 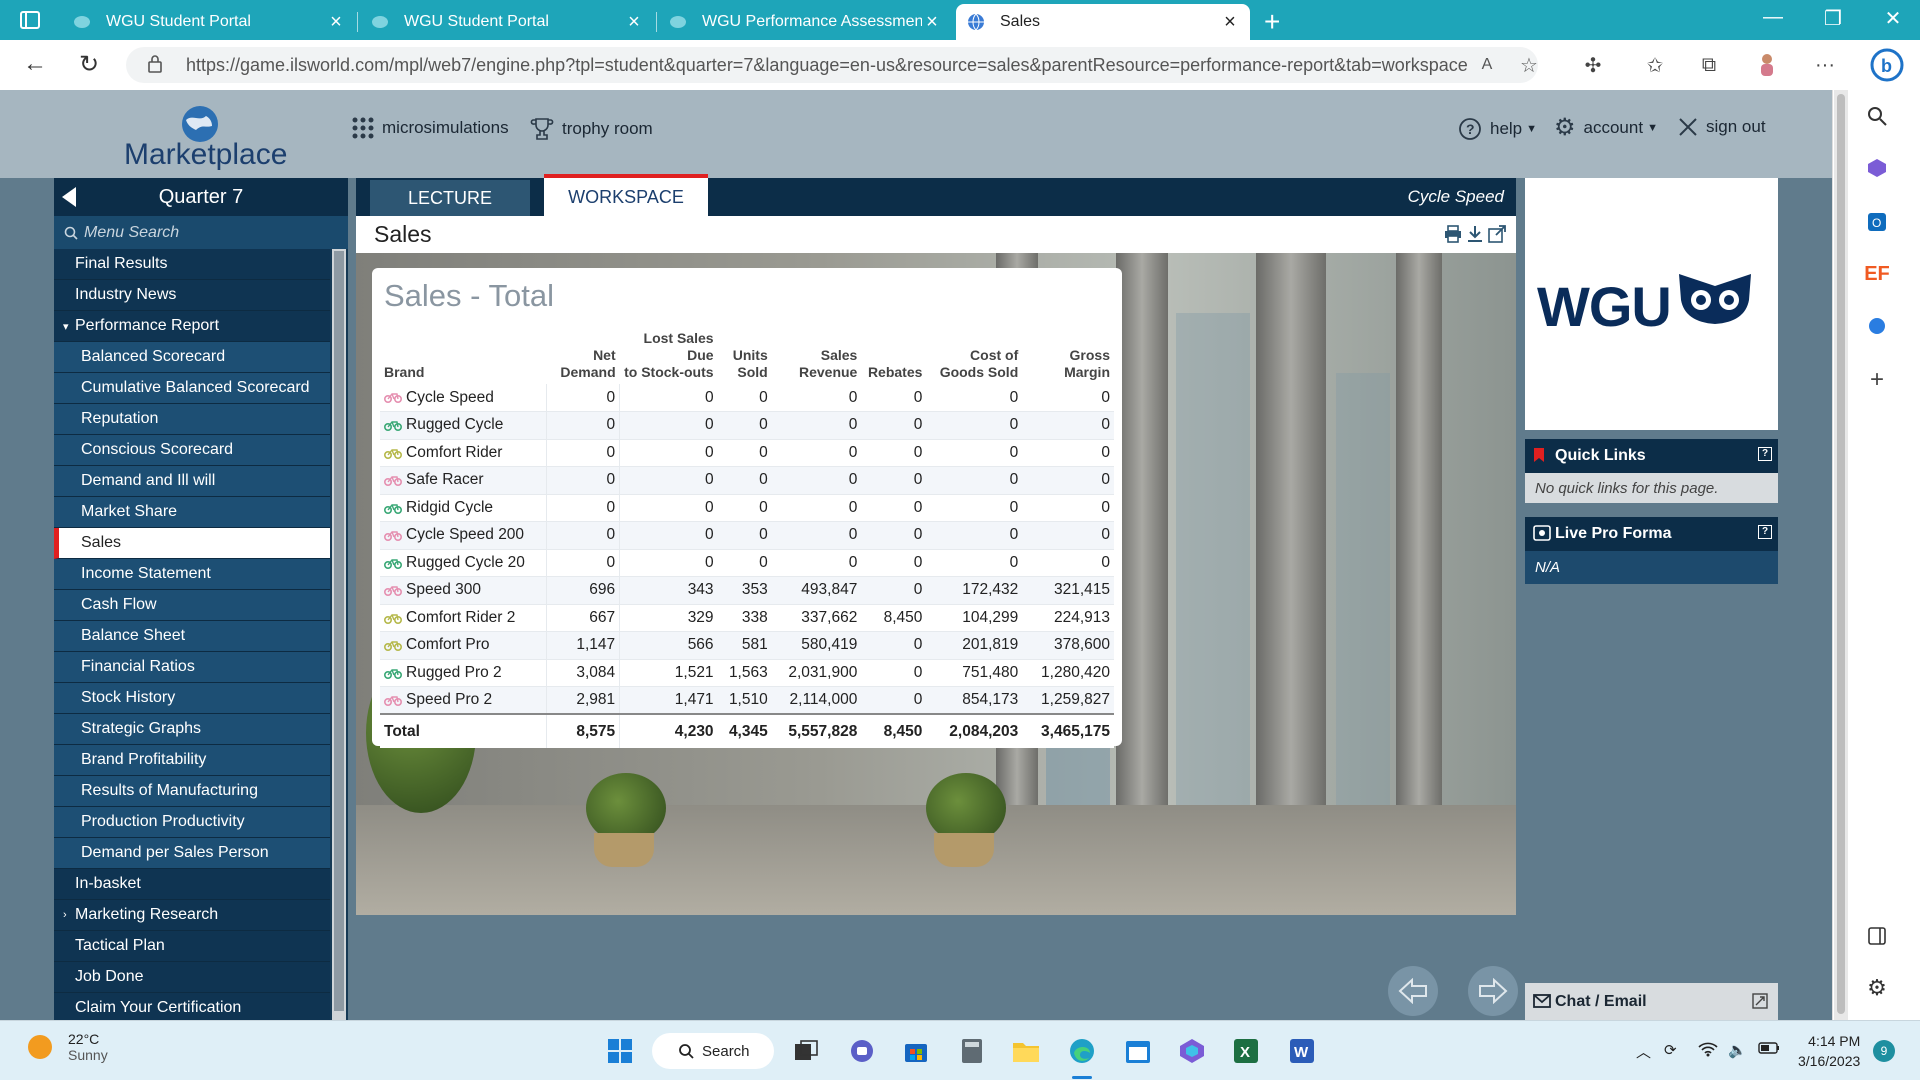 What do you see at coordinates (1767, 65) in the screenshot?
I see `profile-avatar` at bounding box center [1767, 65].